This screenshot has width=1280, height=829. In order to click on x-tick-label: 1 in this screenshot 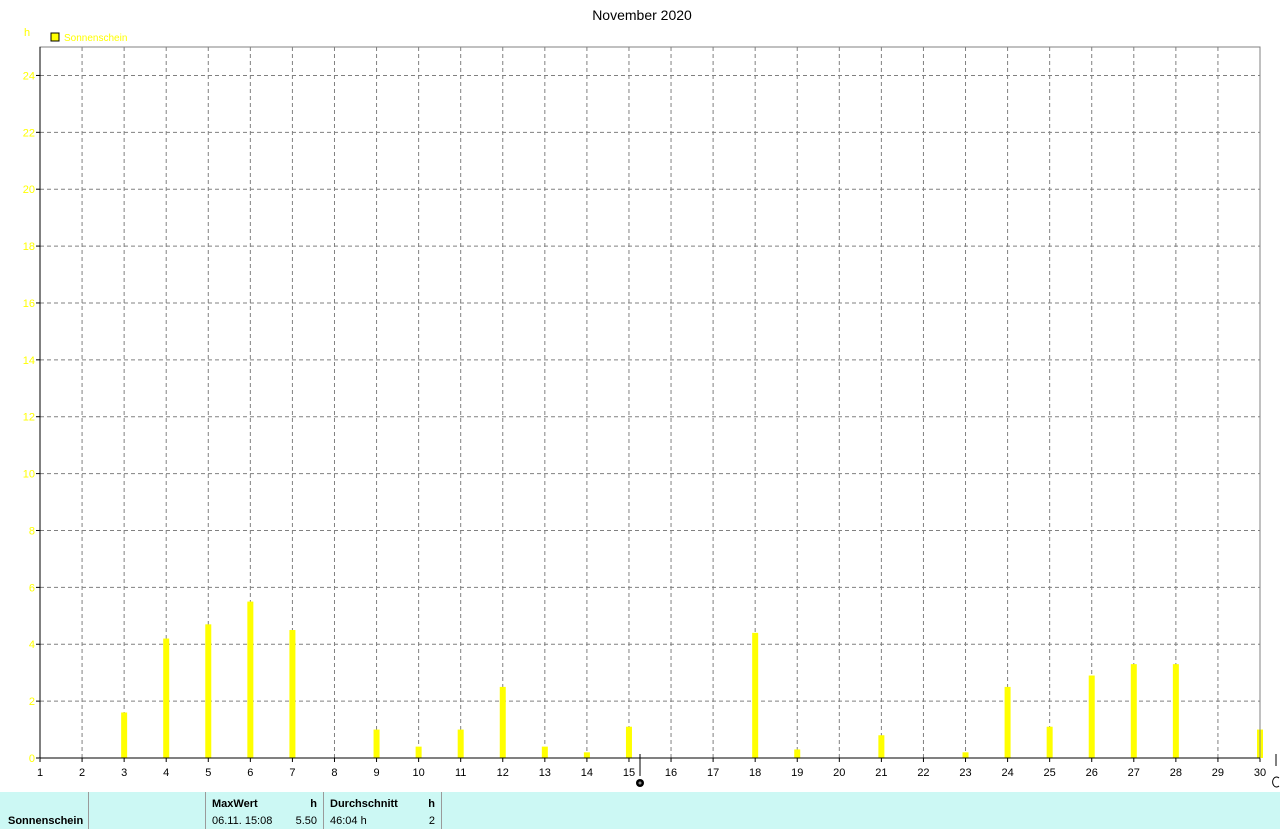, I will do `click(40, 773)`.